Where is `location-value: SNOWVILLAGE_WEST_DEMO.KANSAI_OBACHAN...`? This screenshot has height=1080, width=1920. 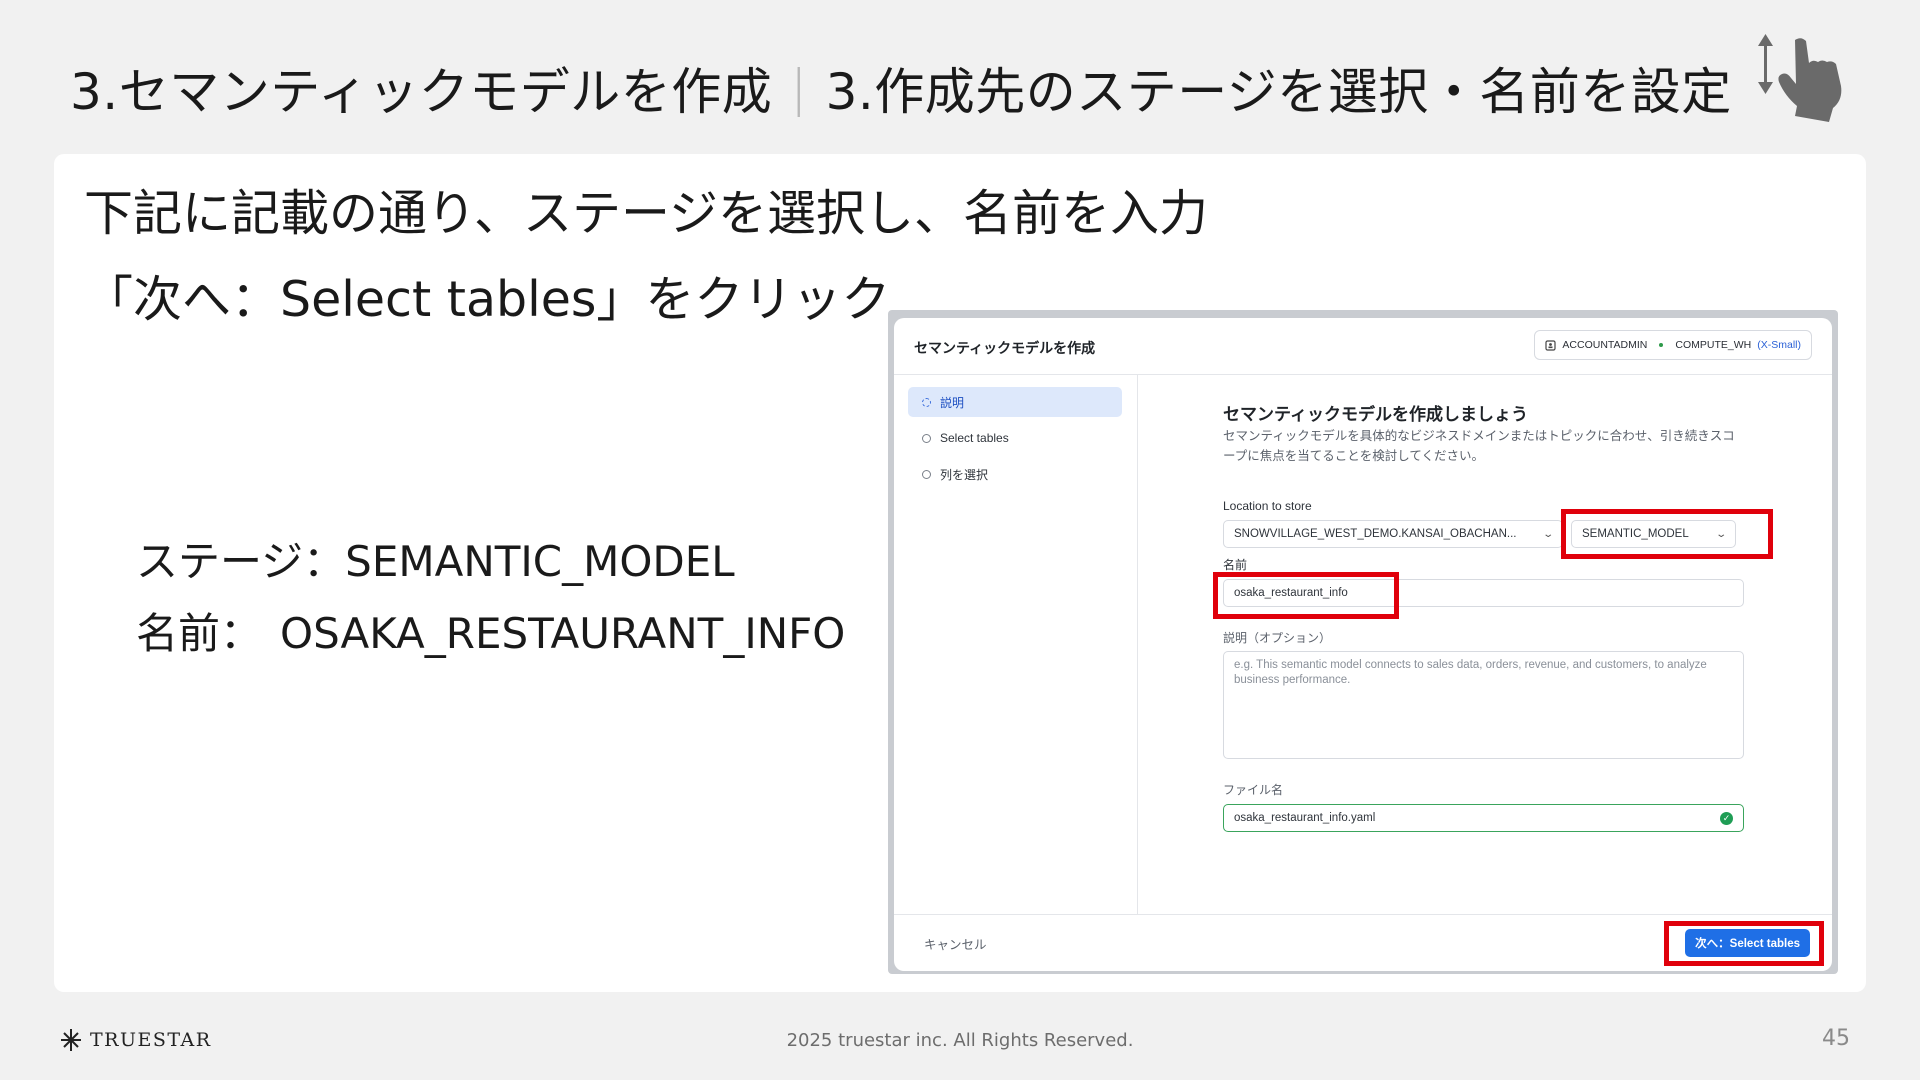 location-value: SNOWVILLAGE_WEST_DEMO.KANSAI_OBACHAN... is located at coordinates (1375, 534).